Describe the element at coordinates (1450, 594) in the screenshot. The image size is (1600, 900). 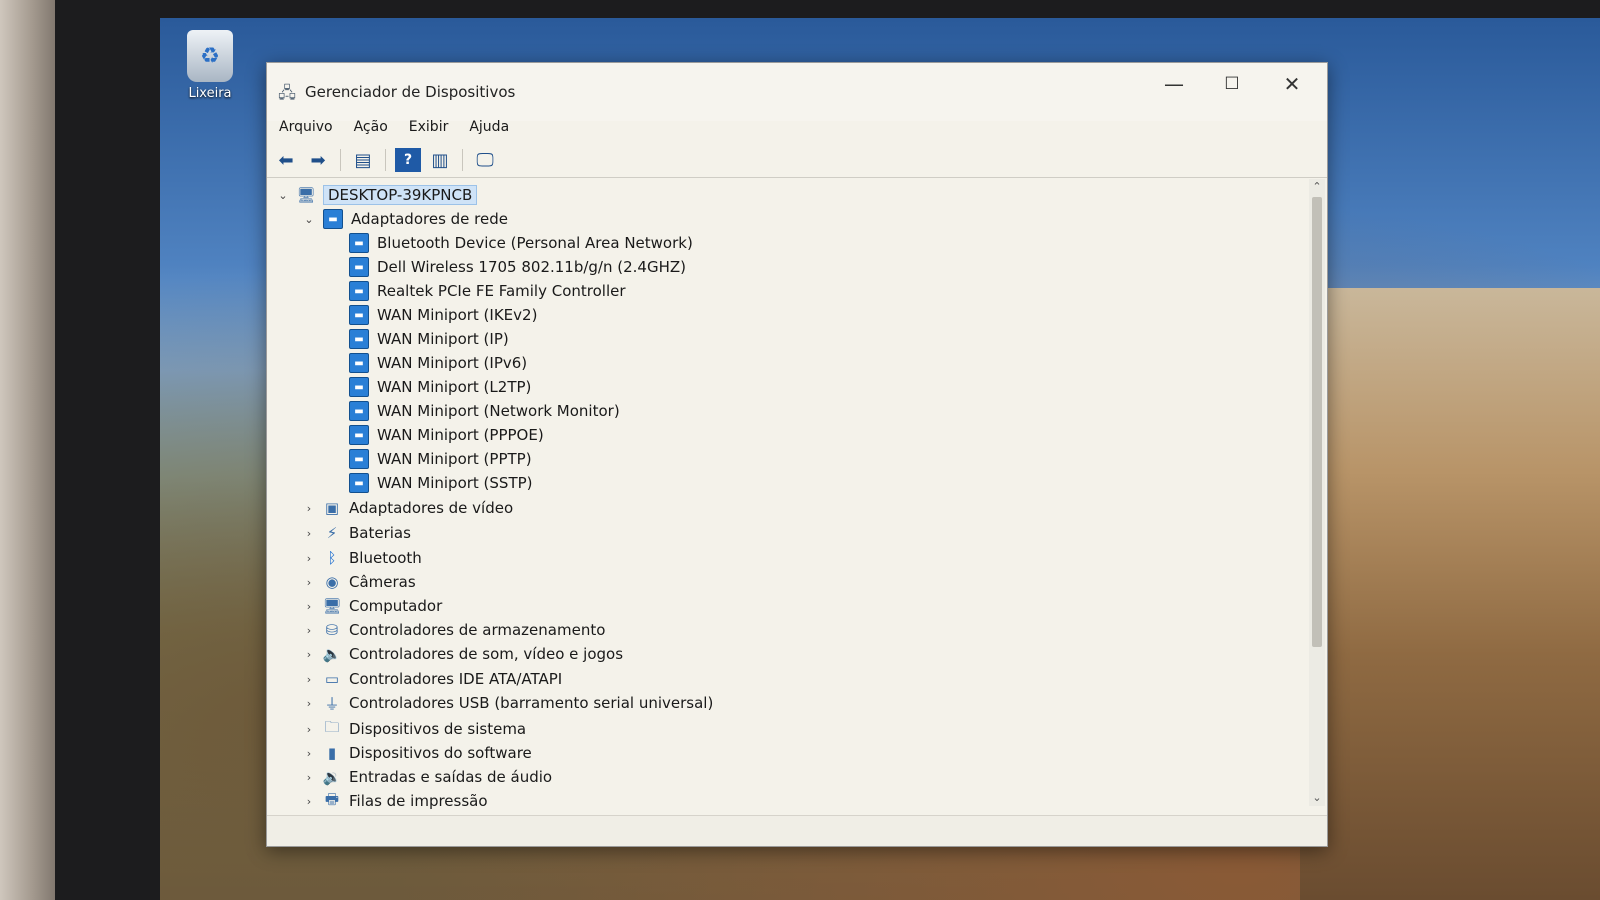
I see `wallpaper-cliff` at that location.